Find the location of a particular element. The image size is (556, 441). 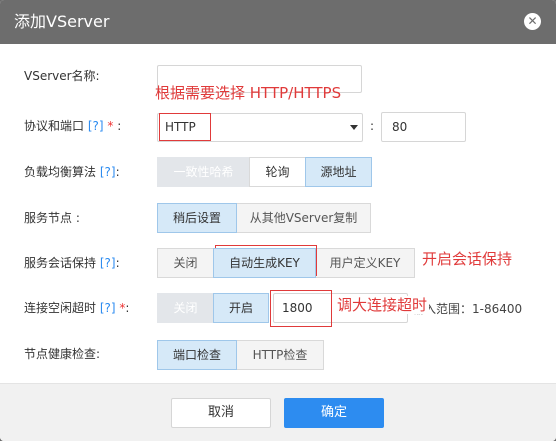

protocol-select-value: HTTP is located at coordinates (180, 127).